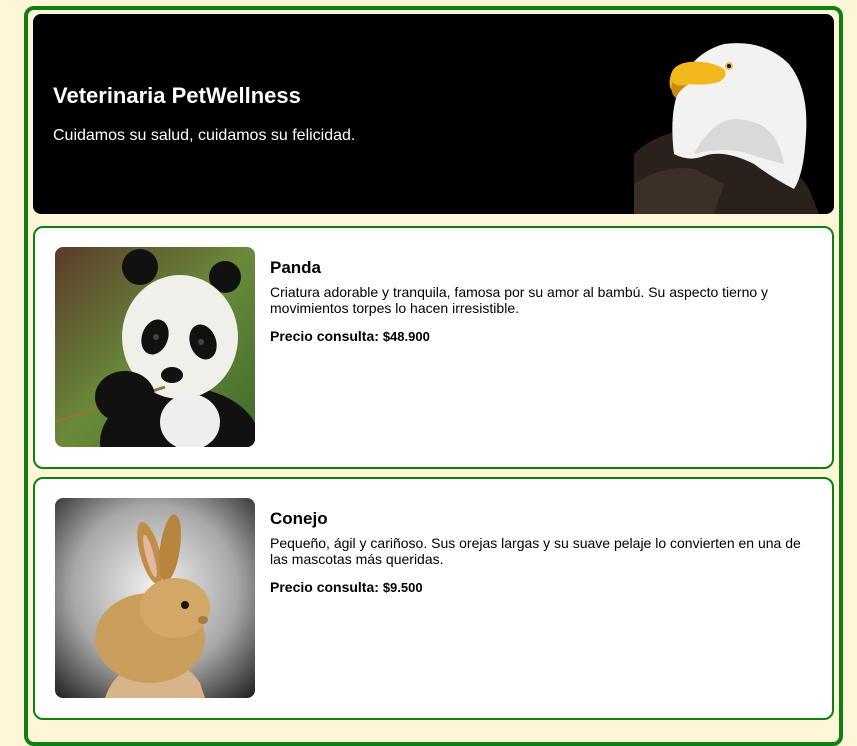 Image resolution: width=857 pixels, height=746 pixels. I want to click on card-price: Precio consulta: $48.900, so click(350, 336).